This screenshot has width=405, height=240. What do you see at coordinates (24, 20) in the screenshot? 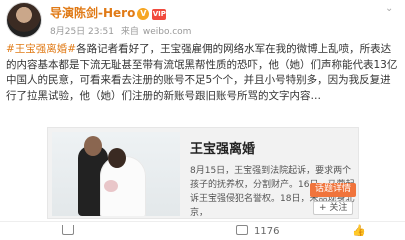
I see `avatar` at bounding box center [24, 20].